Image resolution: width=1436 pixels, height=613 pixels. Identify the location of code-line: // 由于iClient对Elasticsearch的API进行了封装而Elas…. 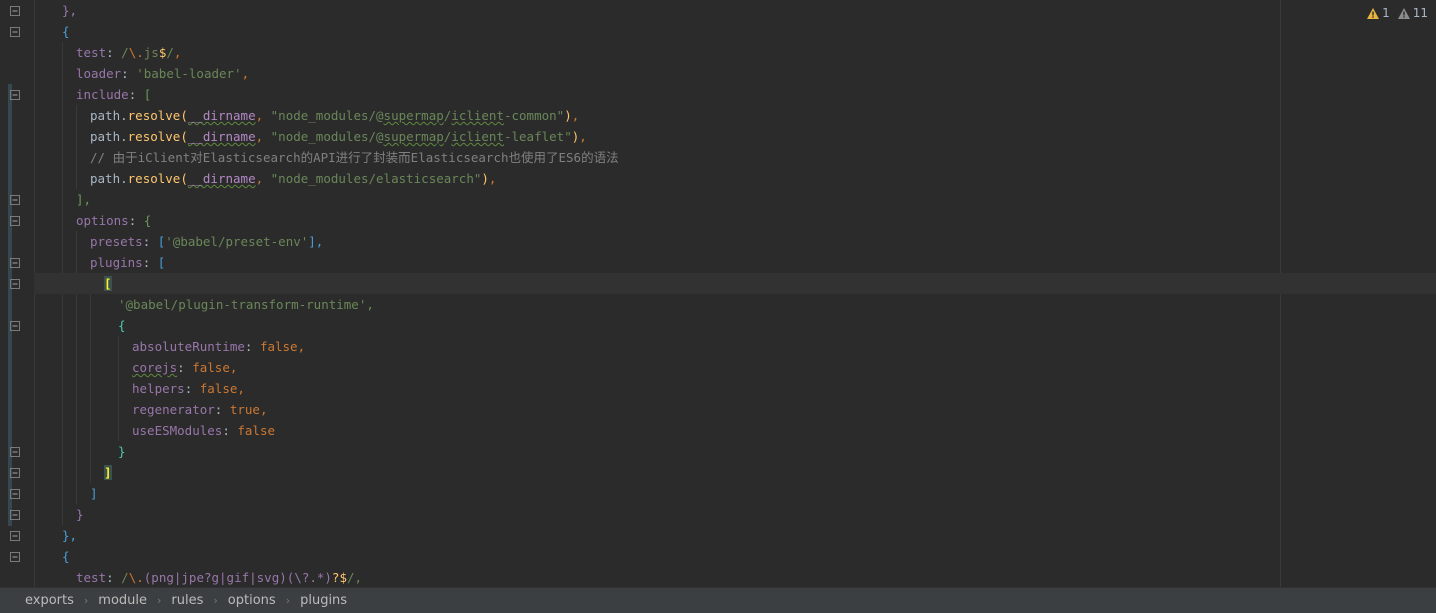
(735, 157).